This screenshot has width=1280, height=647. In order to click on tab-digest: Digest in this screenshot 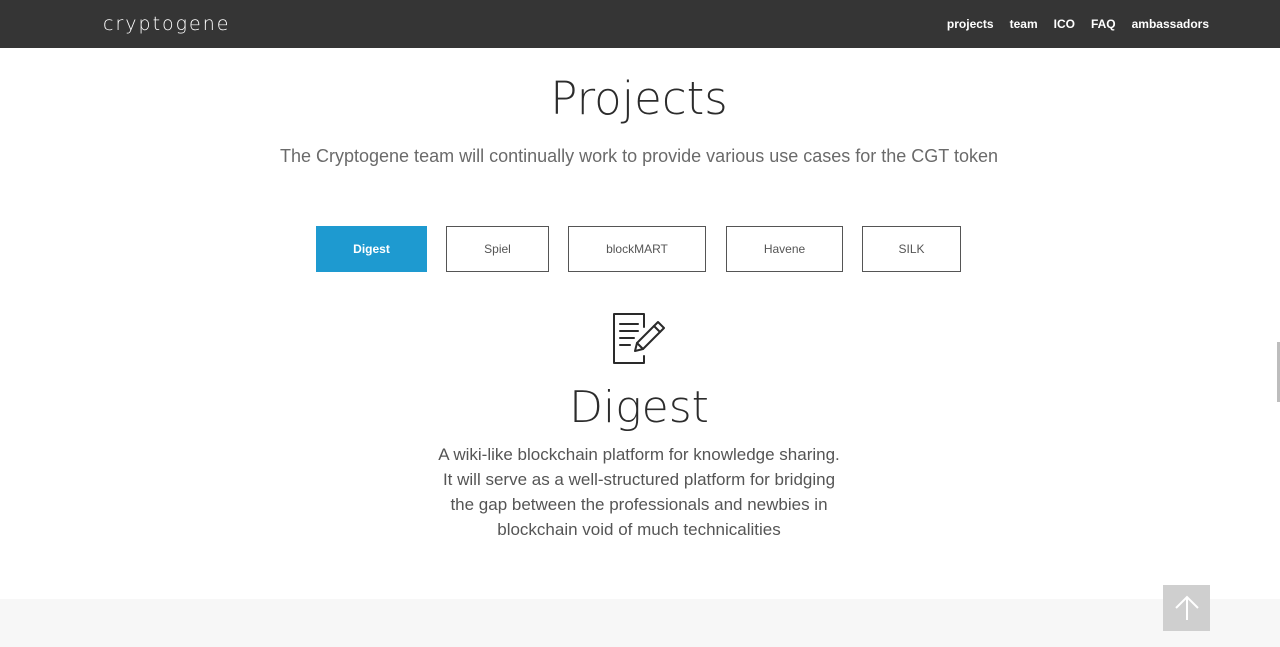, I will do `click(371, 249)`.